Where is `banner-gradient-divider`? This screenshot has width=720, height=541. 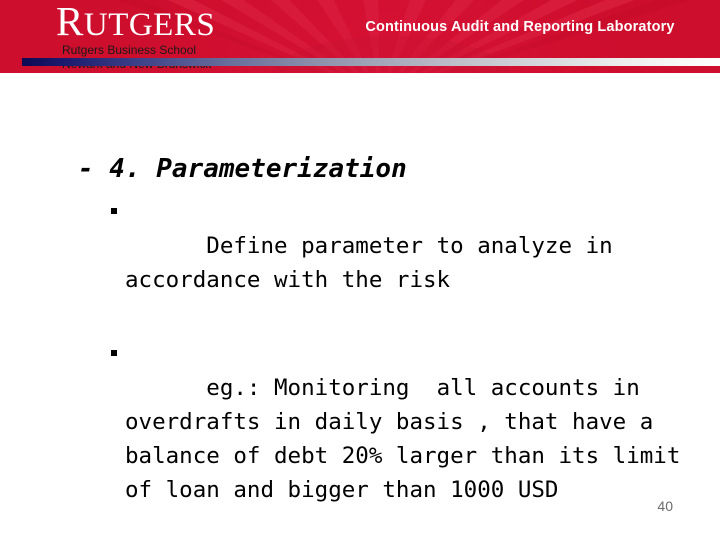 banner-gradient-divider is located at coordinates (371, 62).